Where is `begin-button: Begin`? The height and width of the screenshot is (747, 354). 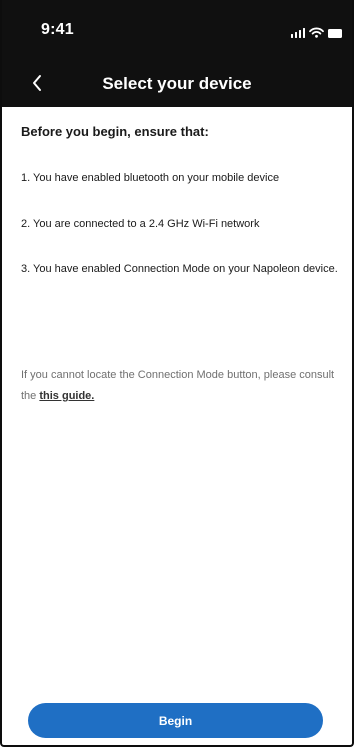 begin-button: Begin is located at coordinates (175, 720).